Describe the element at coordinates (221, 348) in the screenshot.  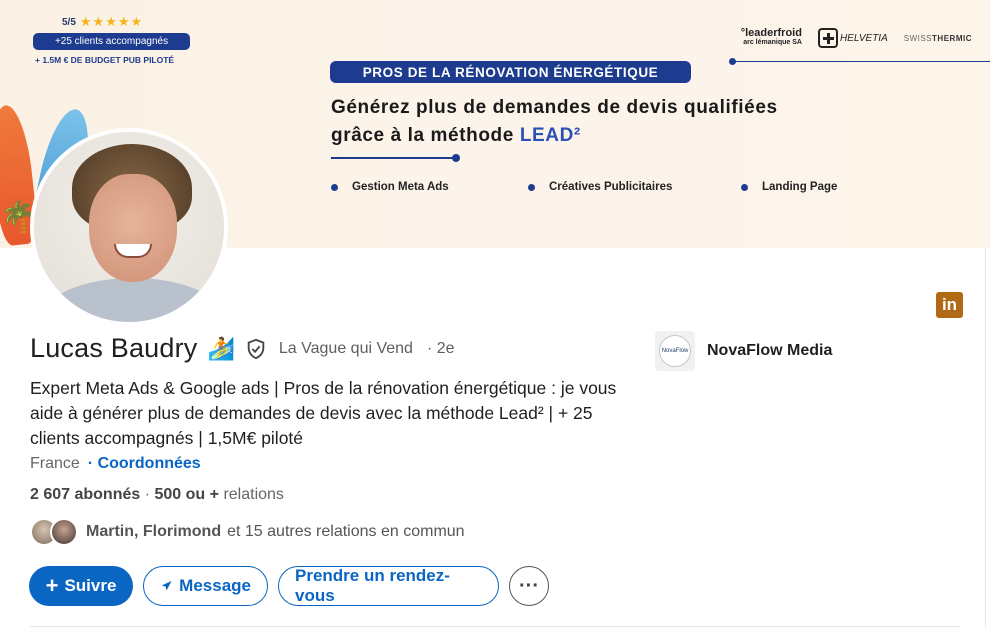
I see `surfer-emoji-icon: 🏄` at that location.